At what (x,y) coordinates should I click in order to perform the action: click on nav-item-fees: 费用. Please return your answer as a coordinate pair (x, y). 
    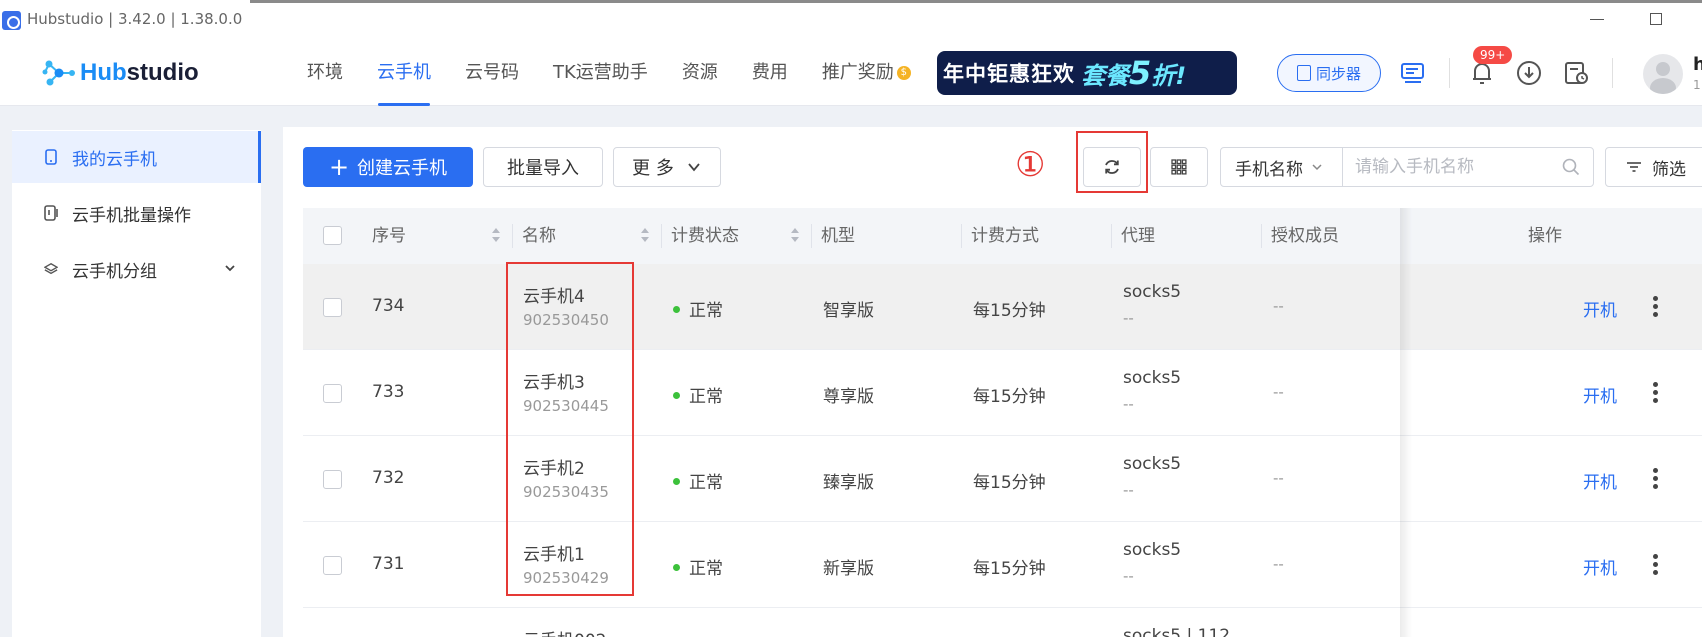
    Looking at the image, I should click on (770, 73).